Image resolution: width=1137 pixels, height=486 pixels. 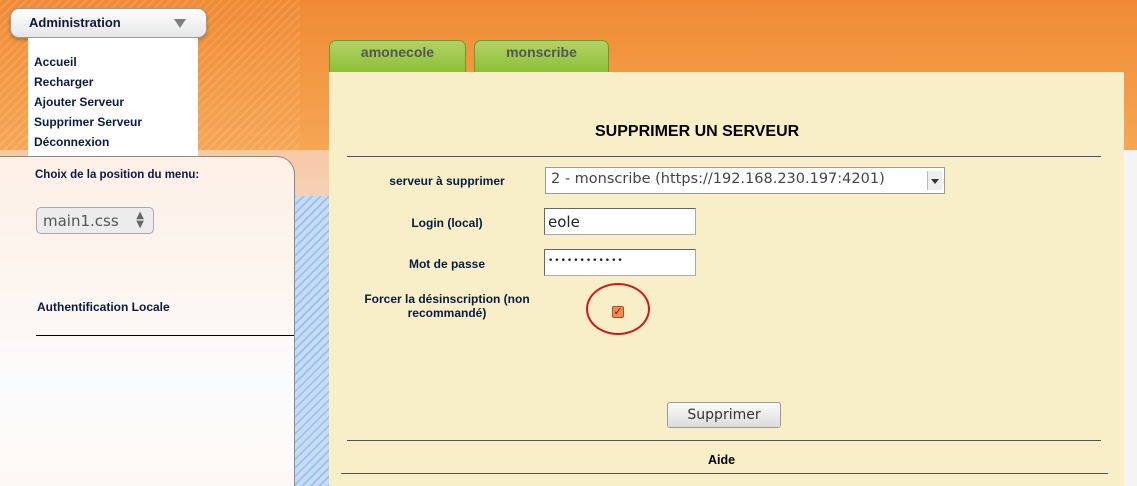 I want to click on menu-css-select-value: main1.css, so click(x=81, y=221).